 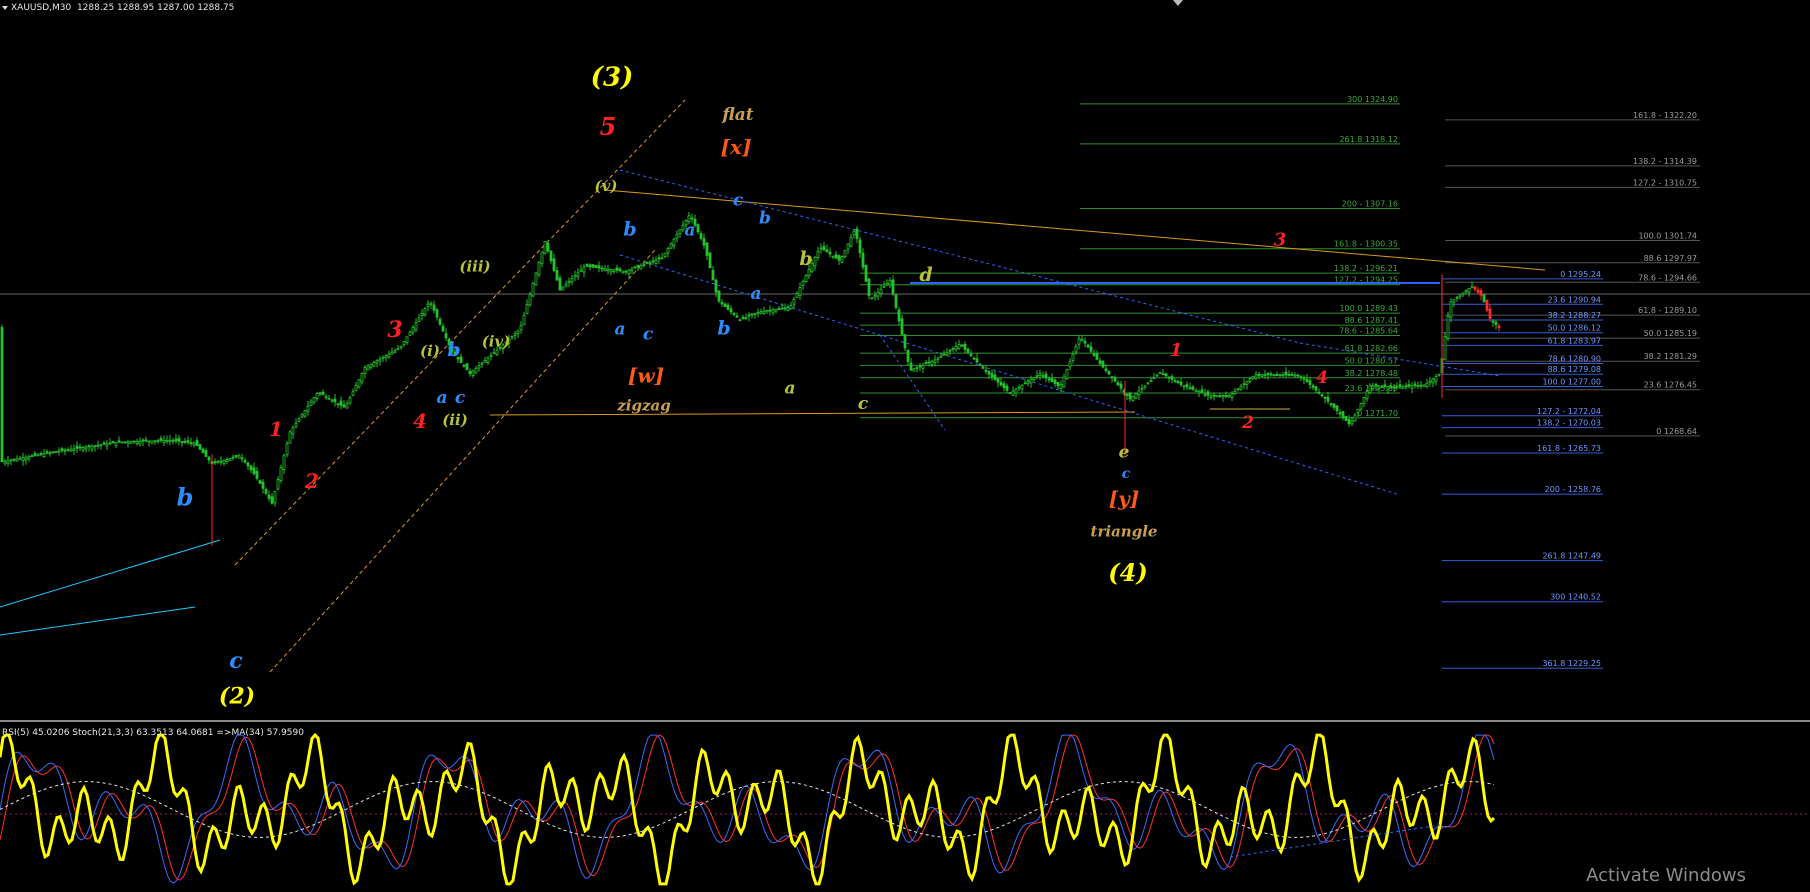 What do you see at coordinates (1574, 340) in the screenshot?
I see `fib-level-label: 61.8 1283.97` at bounding box center [1574, 340].